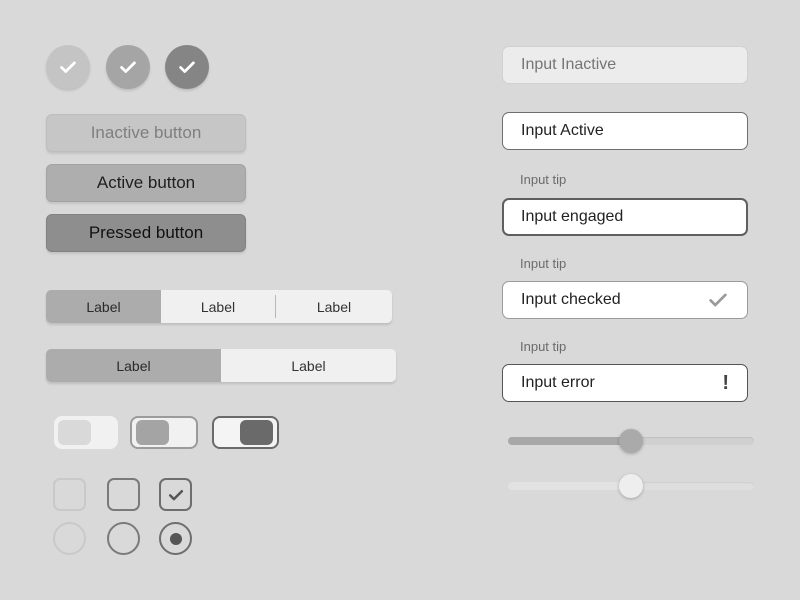 This screenshot has width=800, height=600. What do you see at coordinates (334, 306) in the screenshot?
I see `segment-3: Label` at bounding box center [334, 306].